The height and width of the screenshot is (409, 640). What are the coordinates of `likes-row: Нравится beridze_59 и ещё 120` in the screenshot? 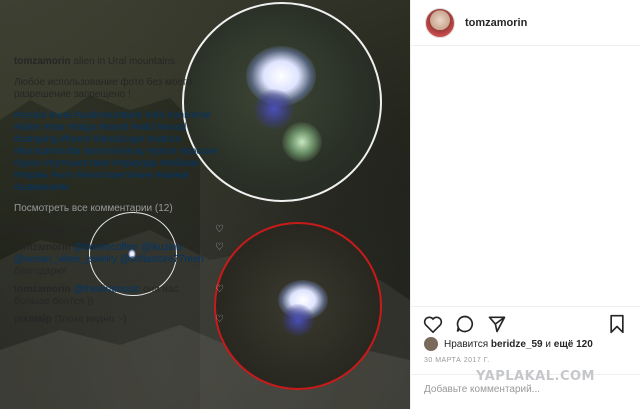 It's located at (508, 344).